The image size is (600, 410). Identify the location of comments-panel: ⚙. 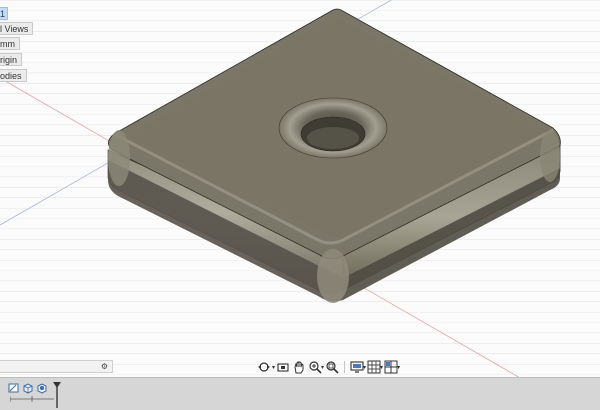
(56, 366).